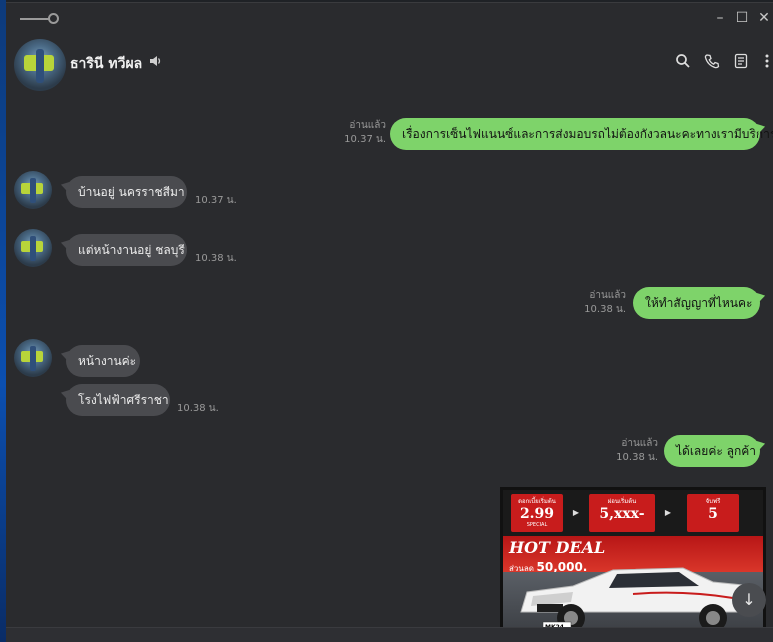 The width and height of the screenshot is (773, 642). Describe the element at coordinates (389, 634) in the screenshot. I see `message-composer` at that location.